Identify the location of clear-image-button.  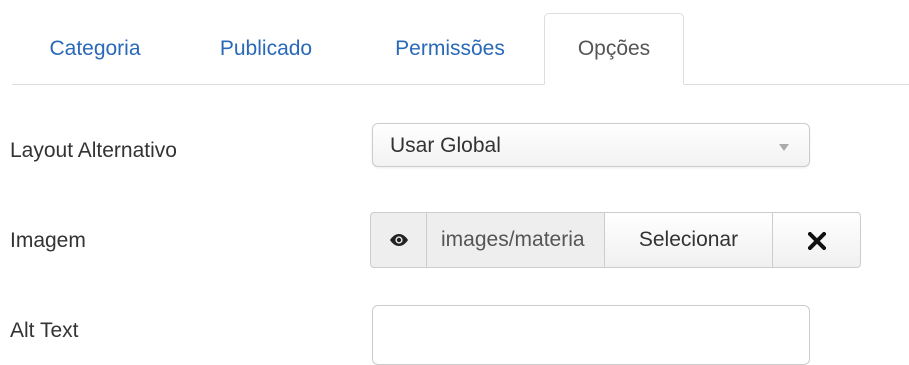
(816, 240).